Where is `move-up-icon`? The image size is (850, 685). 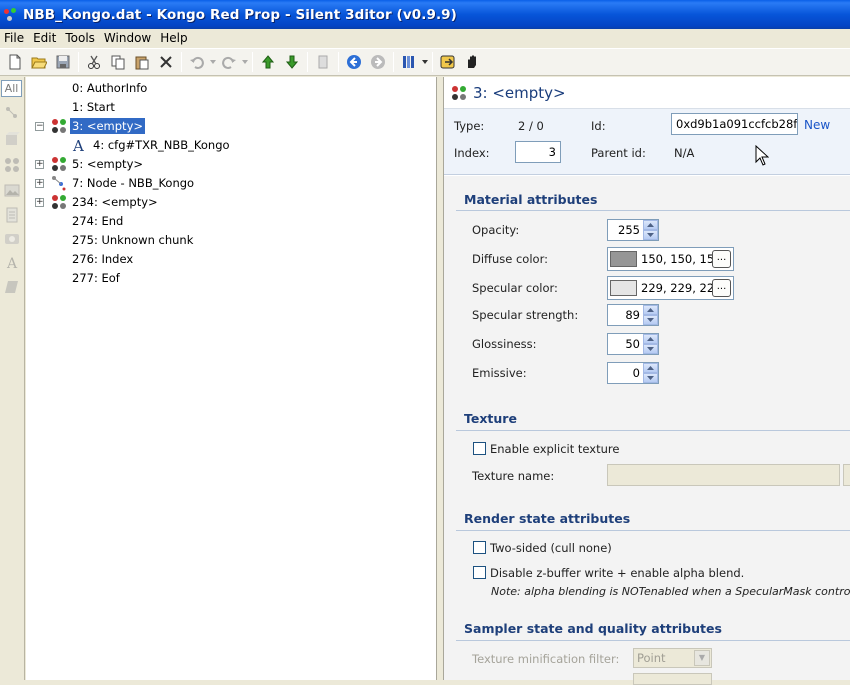 move-up-icon is located at coordinates (268, 62).